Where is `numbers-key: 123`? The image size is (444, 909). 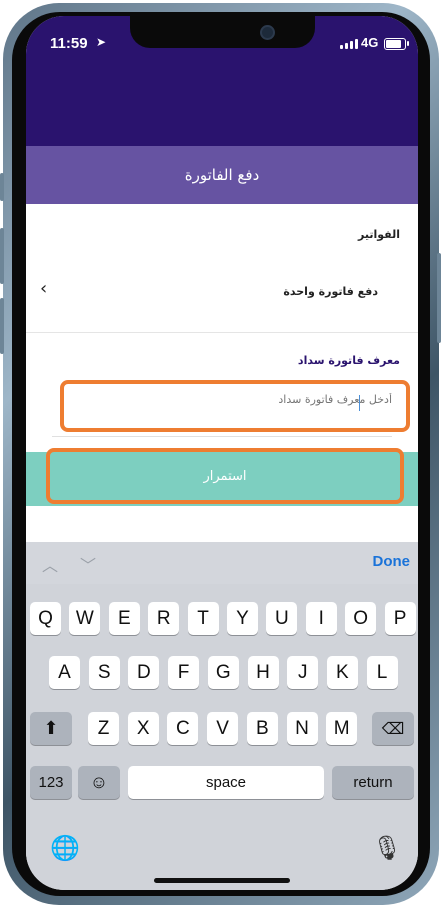
numbers-key: 123 is located at coordinates (51, 782).